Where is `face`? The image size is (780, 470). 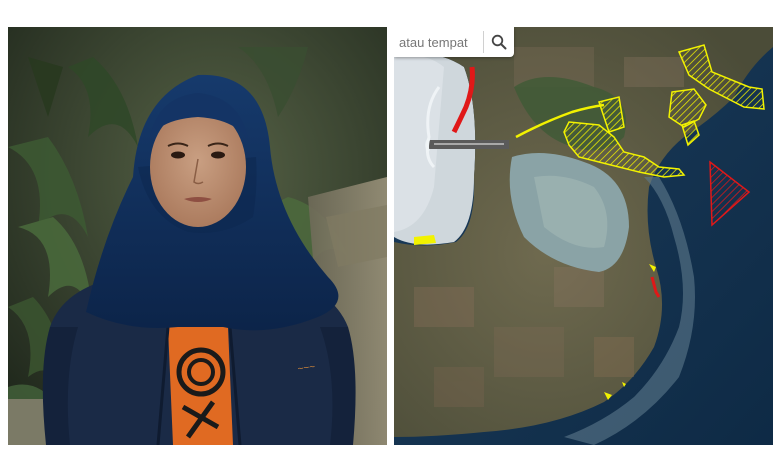 face is located at coordinates (199, 160).